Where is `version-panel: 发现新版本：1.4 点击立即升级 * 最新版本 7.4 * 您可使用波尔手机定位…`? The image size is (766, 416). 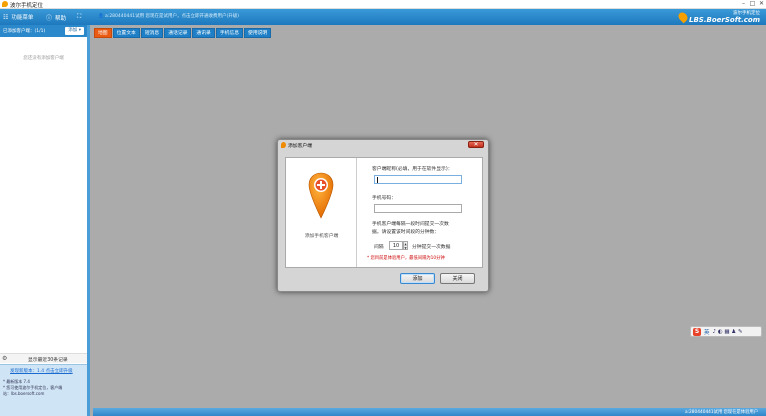 version-panel: 发现新版本：1.4 点击立即升级 * 最新版本 7.4 * 您可使用波尔手机定位… is located at coordinates (43, 390).